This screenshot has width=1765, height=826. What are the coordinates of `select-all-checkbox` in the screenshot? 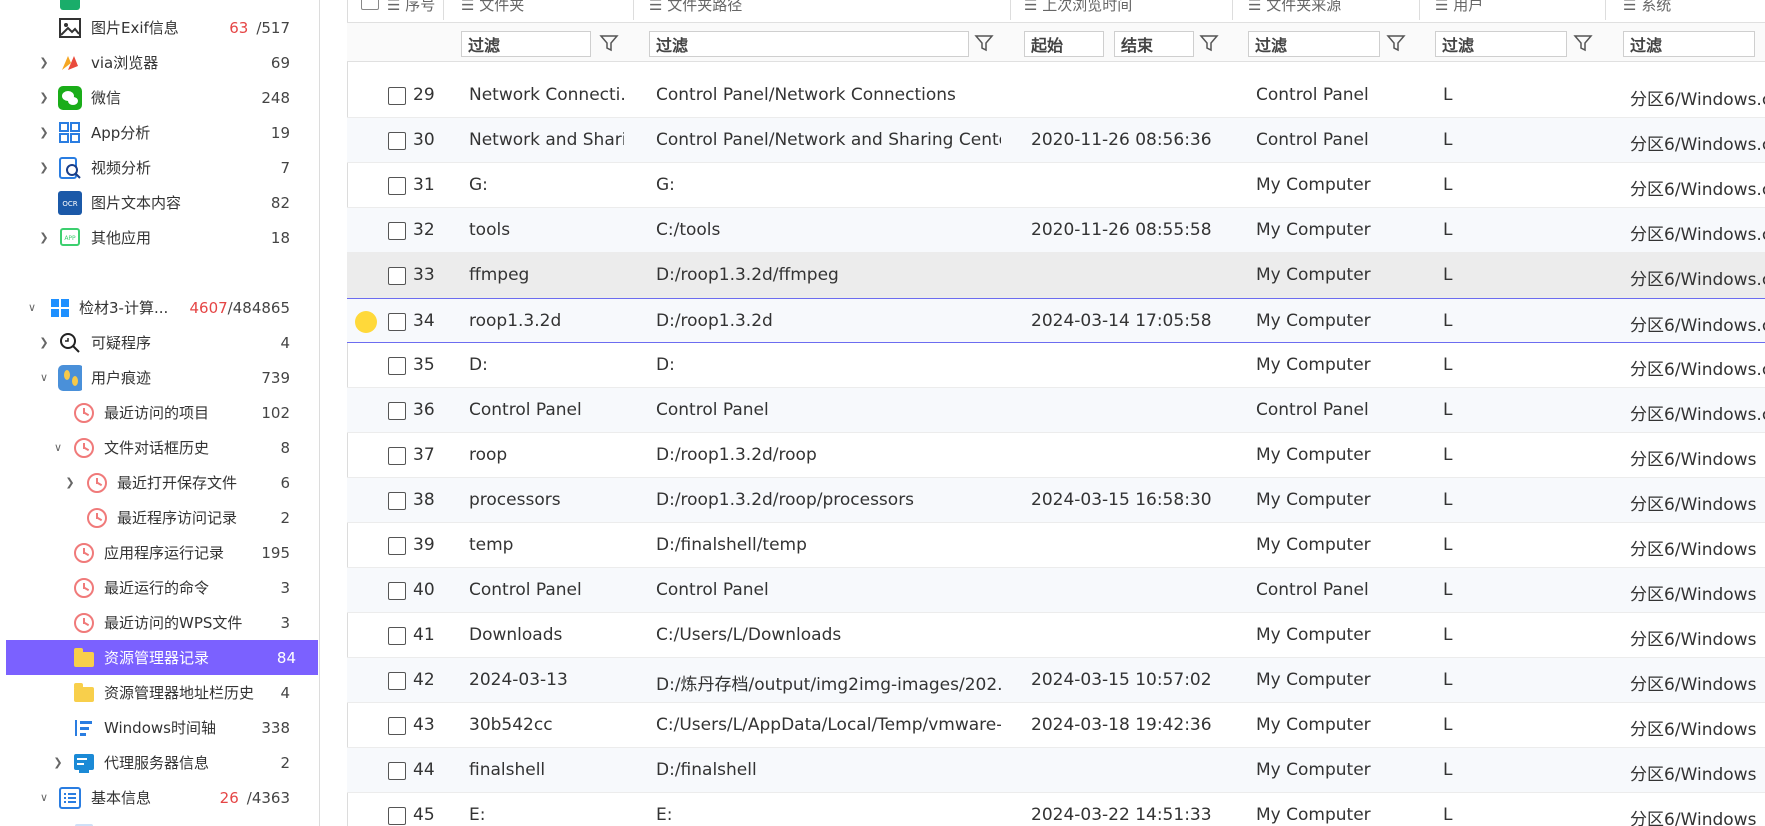 It's located at (370, 5).